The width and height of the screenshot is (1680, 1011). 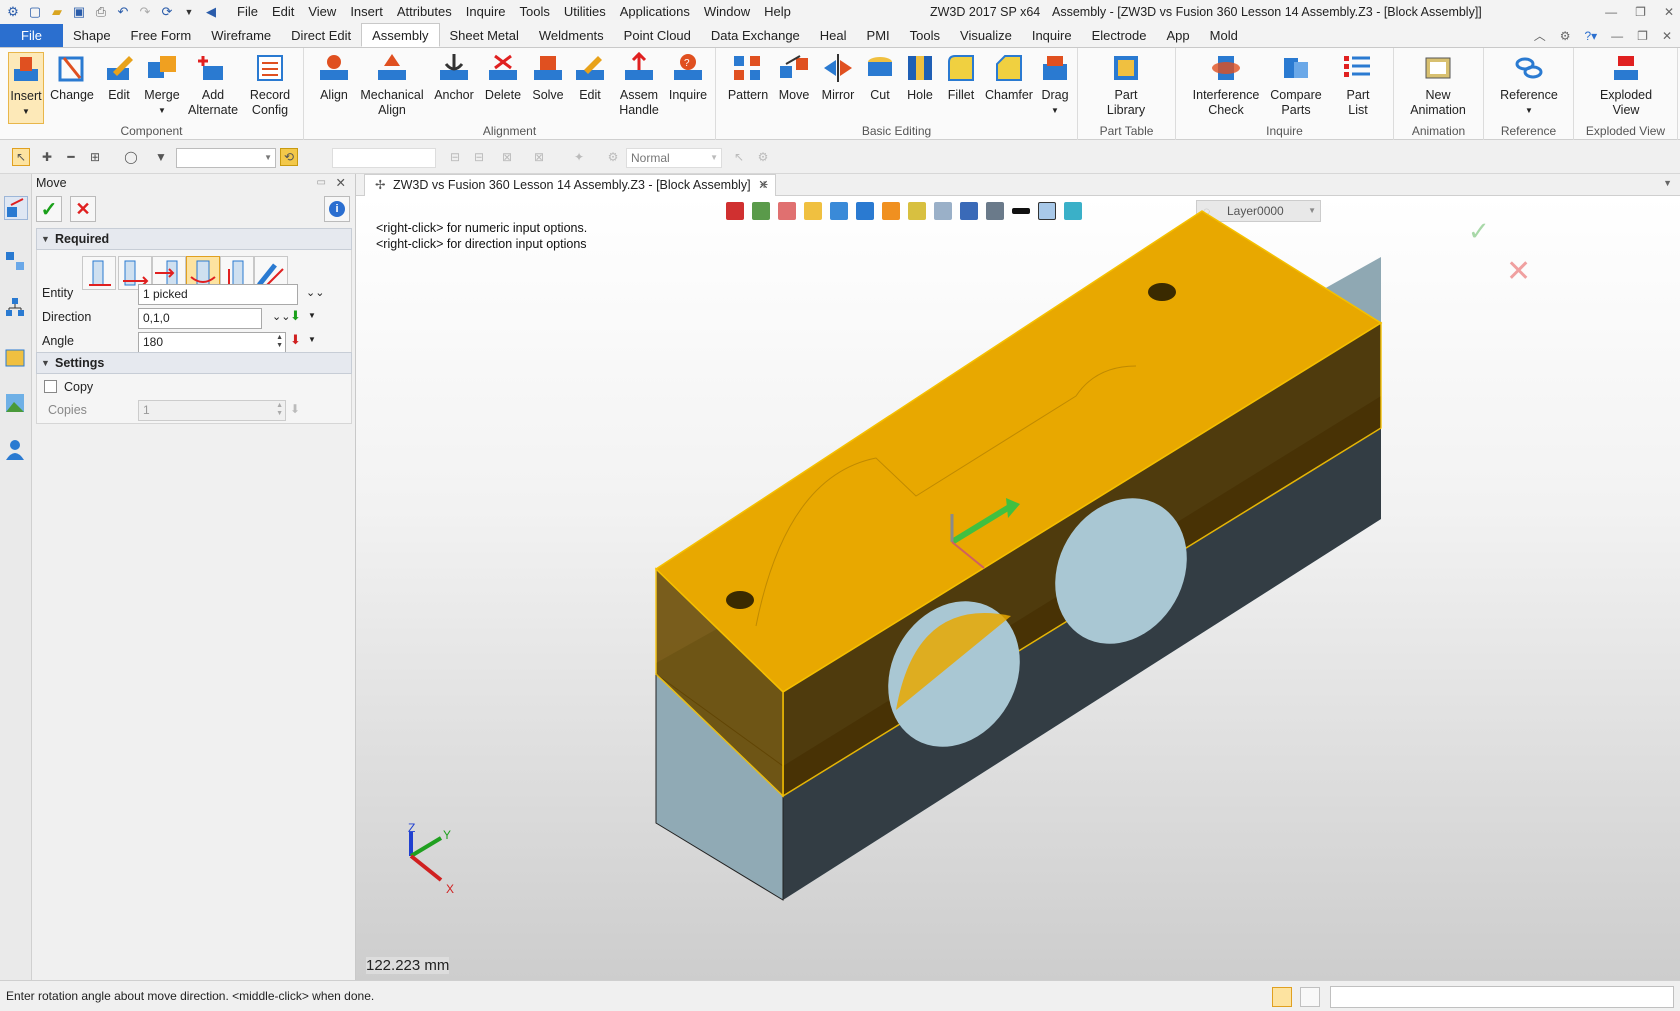 What do you see at coordinates (289, 157) in the screenshot?
I see `smart-pick-icon: ⟲` at bounding box center [289, 157].